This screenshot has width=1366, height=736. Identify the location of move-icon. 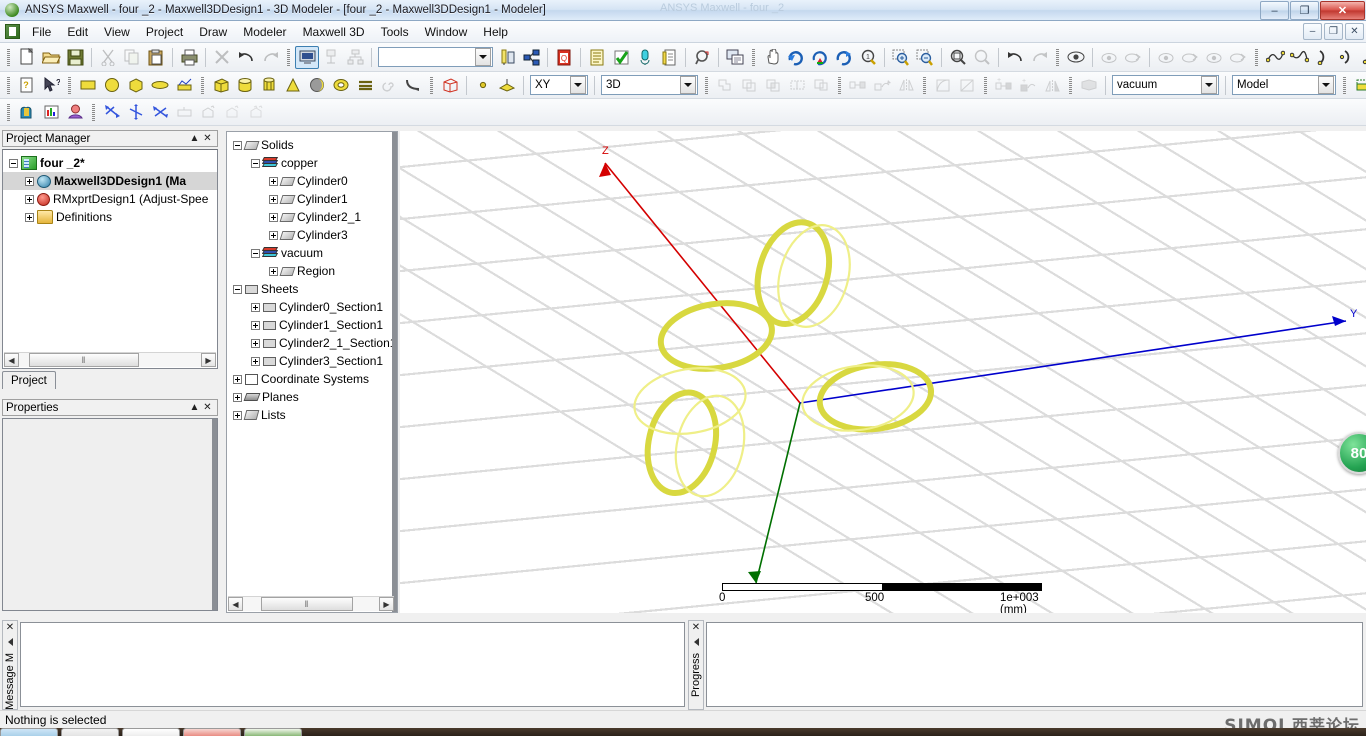
(858, 85).